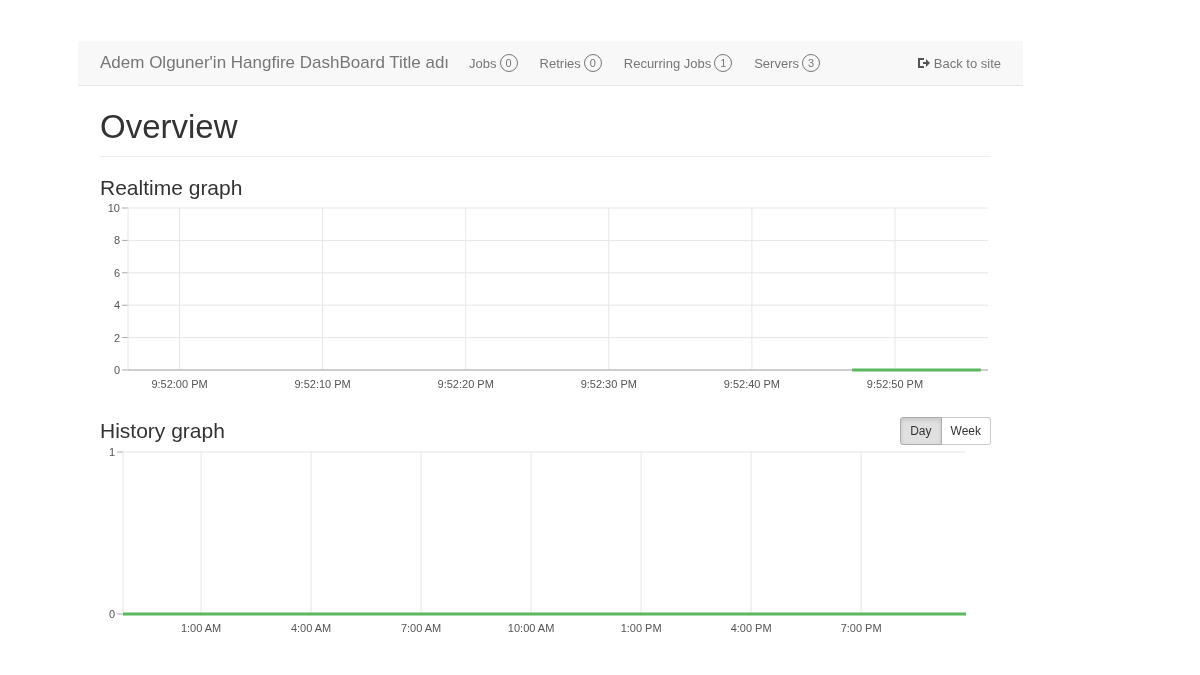 The width and height of the screenshot is (1200, 675). I want to click on x-tick-label: 7:00 PM, so click(861, 628).